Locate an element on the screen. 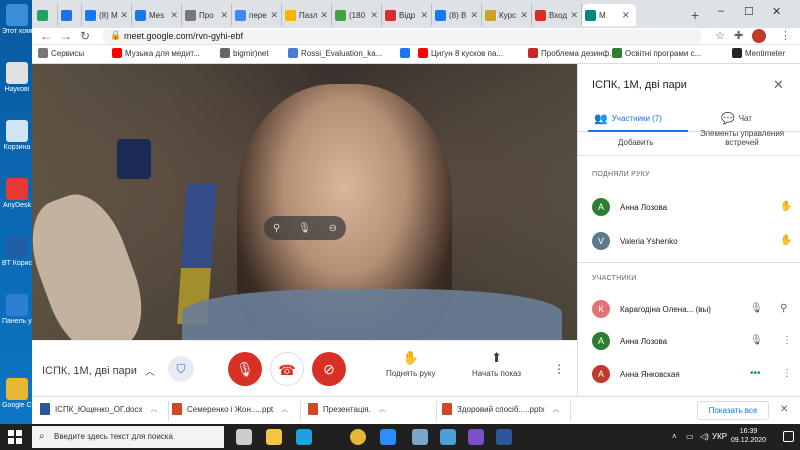 The height and width of the screenshot is (450, 800). bookmark-item: Сервисы is located at coordinates (61, 53).